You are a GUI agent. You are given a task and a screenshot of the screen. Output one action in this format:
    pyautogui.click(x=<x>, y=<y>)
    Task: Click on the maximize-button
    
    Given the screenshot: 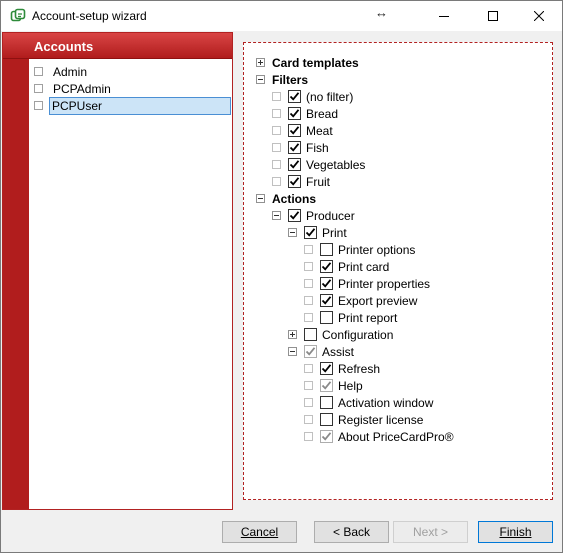 What is the action you would take?
    pyautogui.click(x=493, y=16)
    